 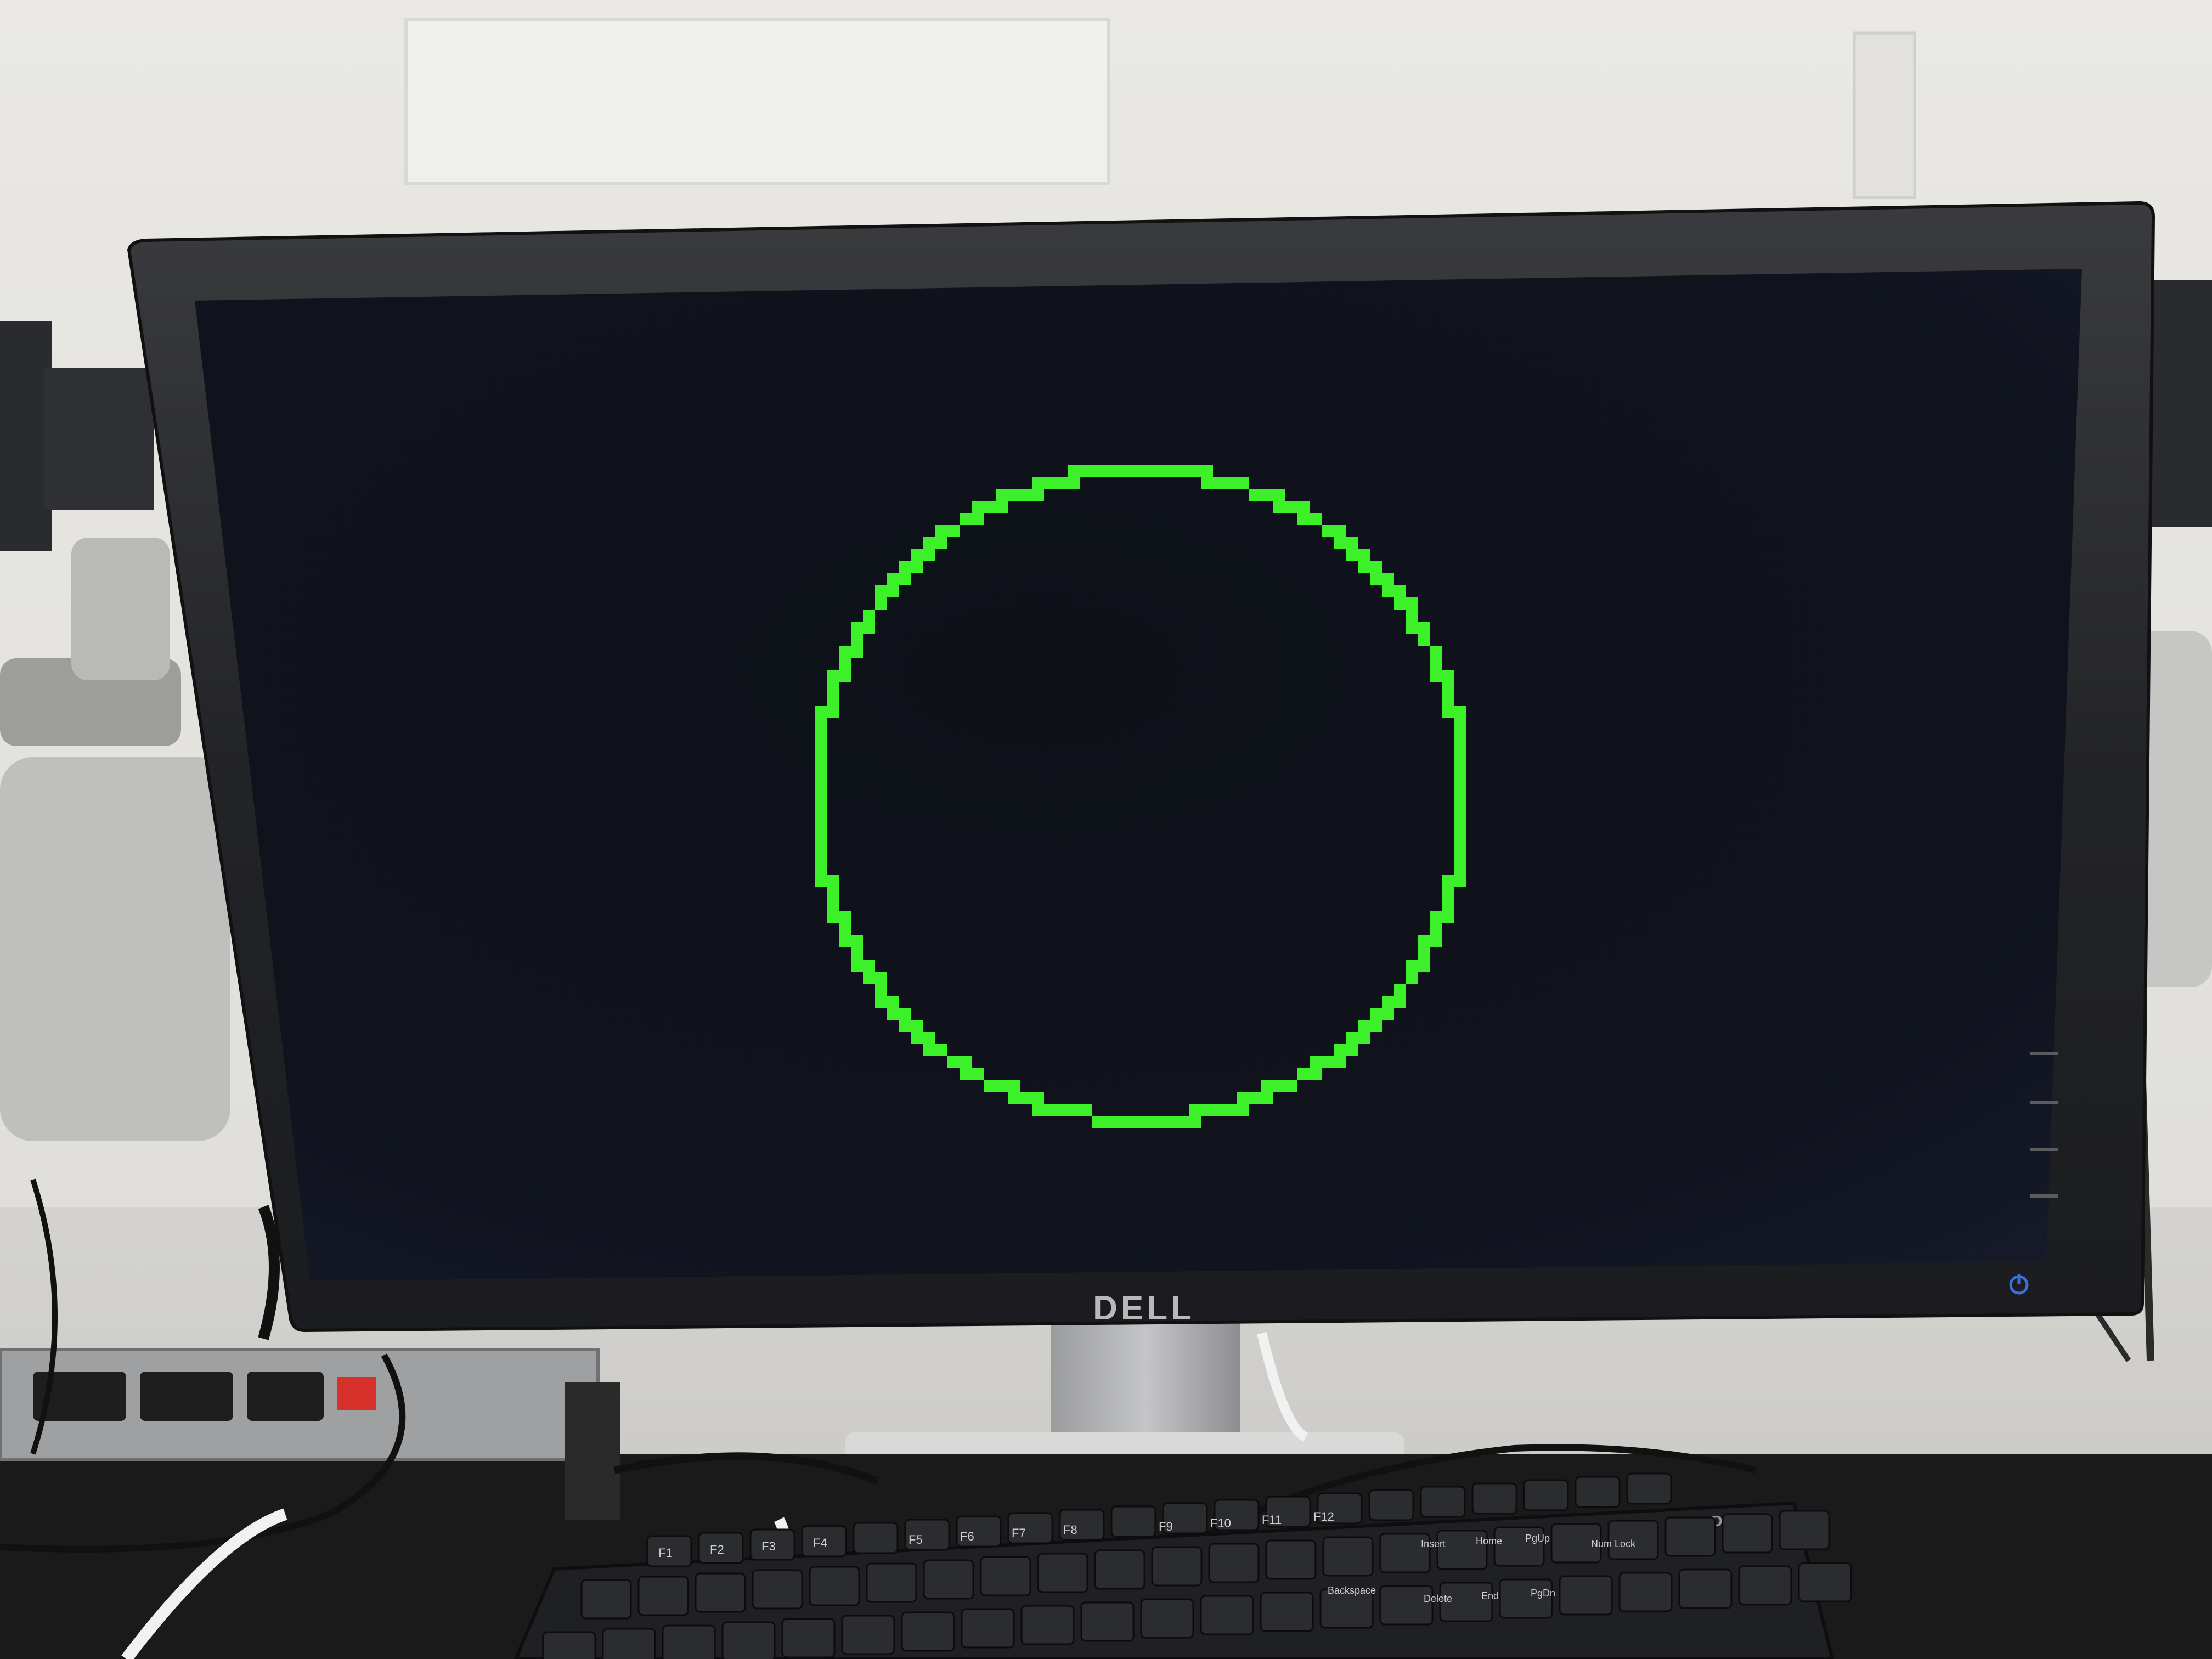 I want to click on function-key-label: F6, so click(x=967, y=1537).